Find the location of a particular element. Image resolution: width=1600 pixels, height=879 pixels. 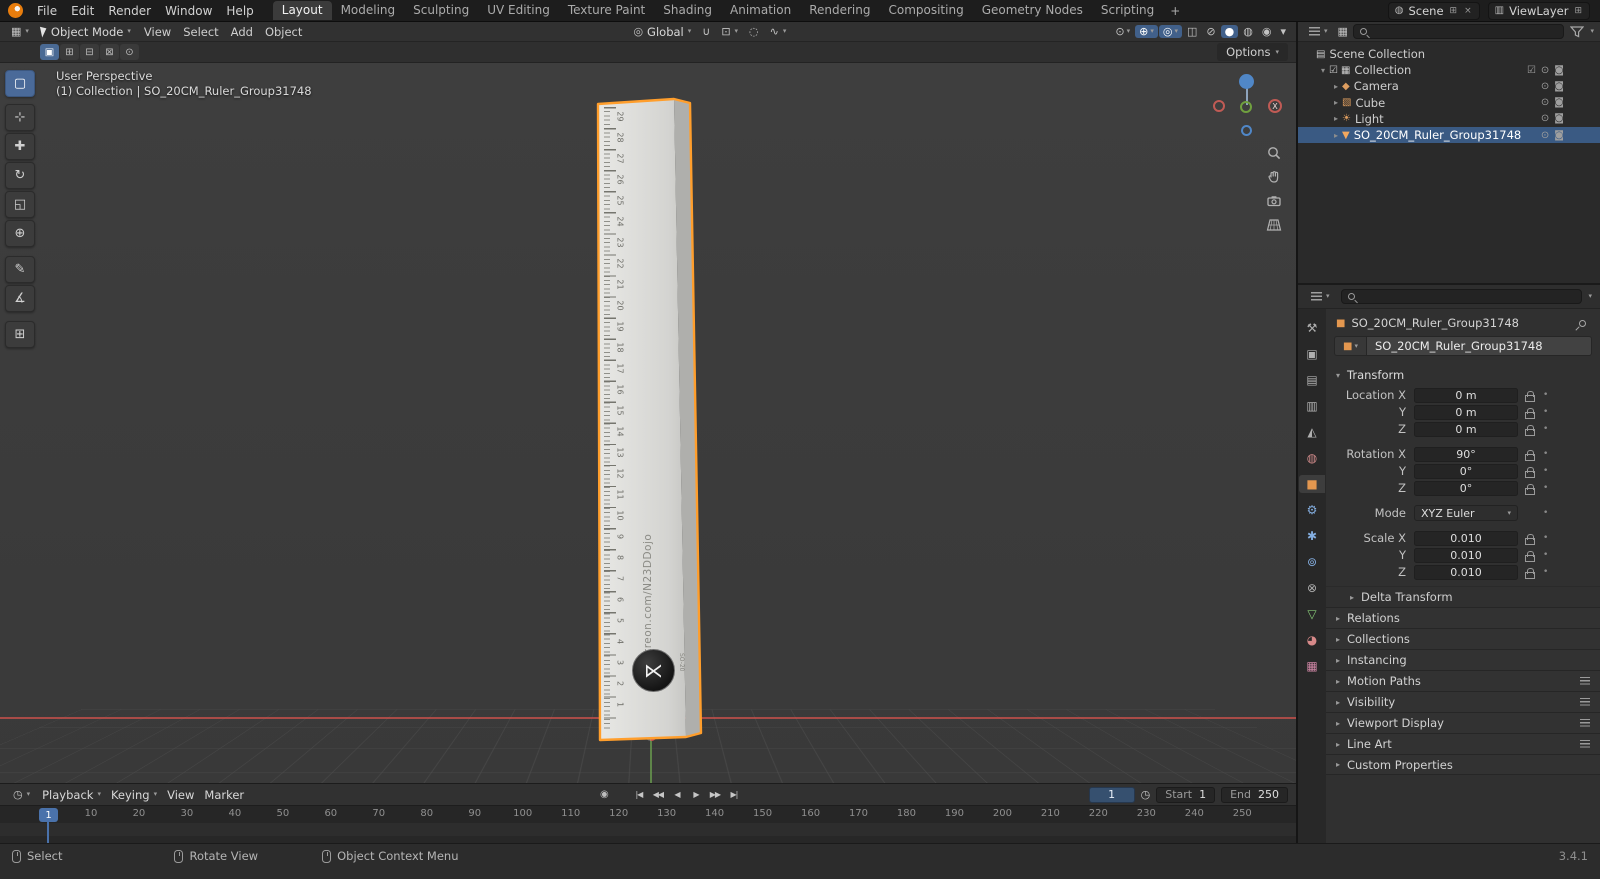

panel-collections: ▸ Collections is located at coordinates (1463, 638).